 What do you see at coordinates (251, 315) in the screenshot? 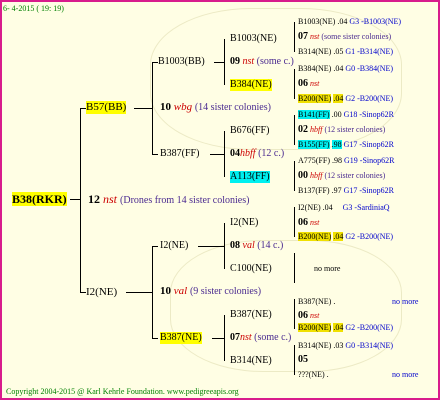
I see `l3g-name: B387(NE)` at bounding box center [251, 315].